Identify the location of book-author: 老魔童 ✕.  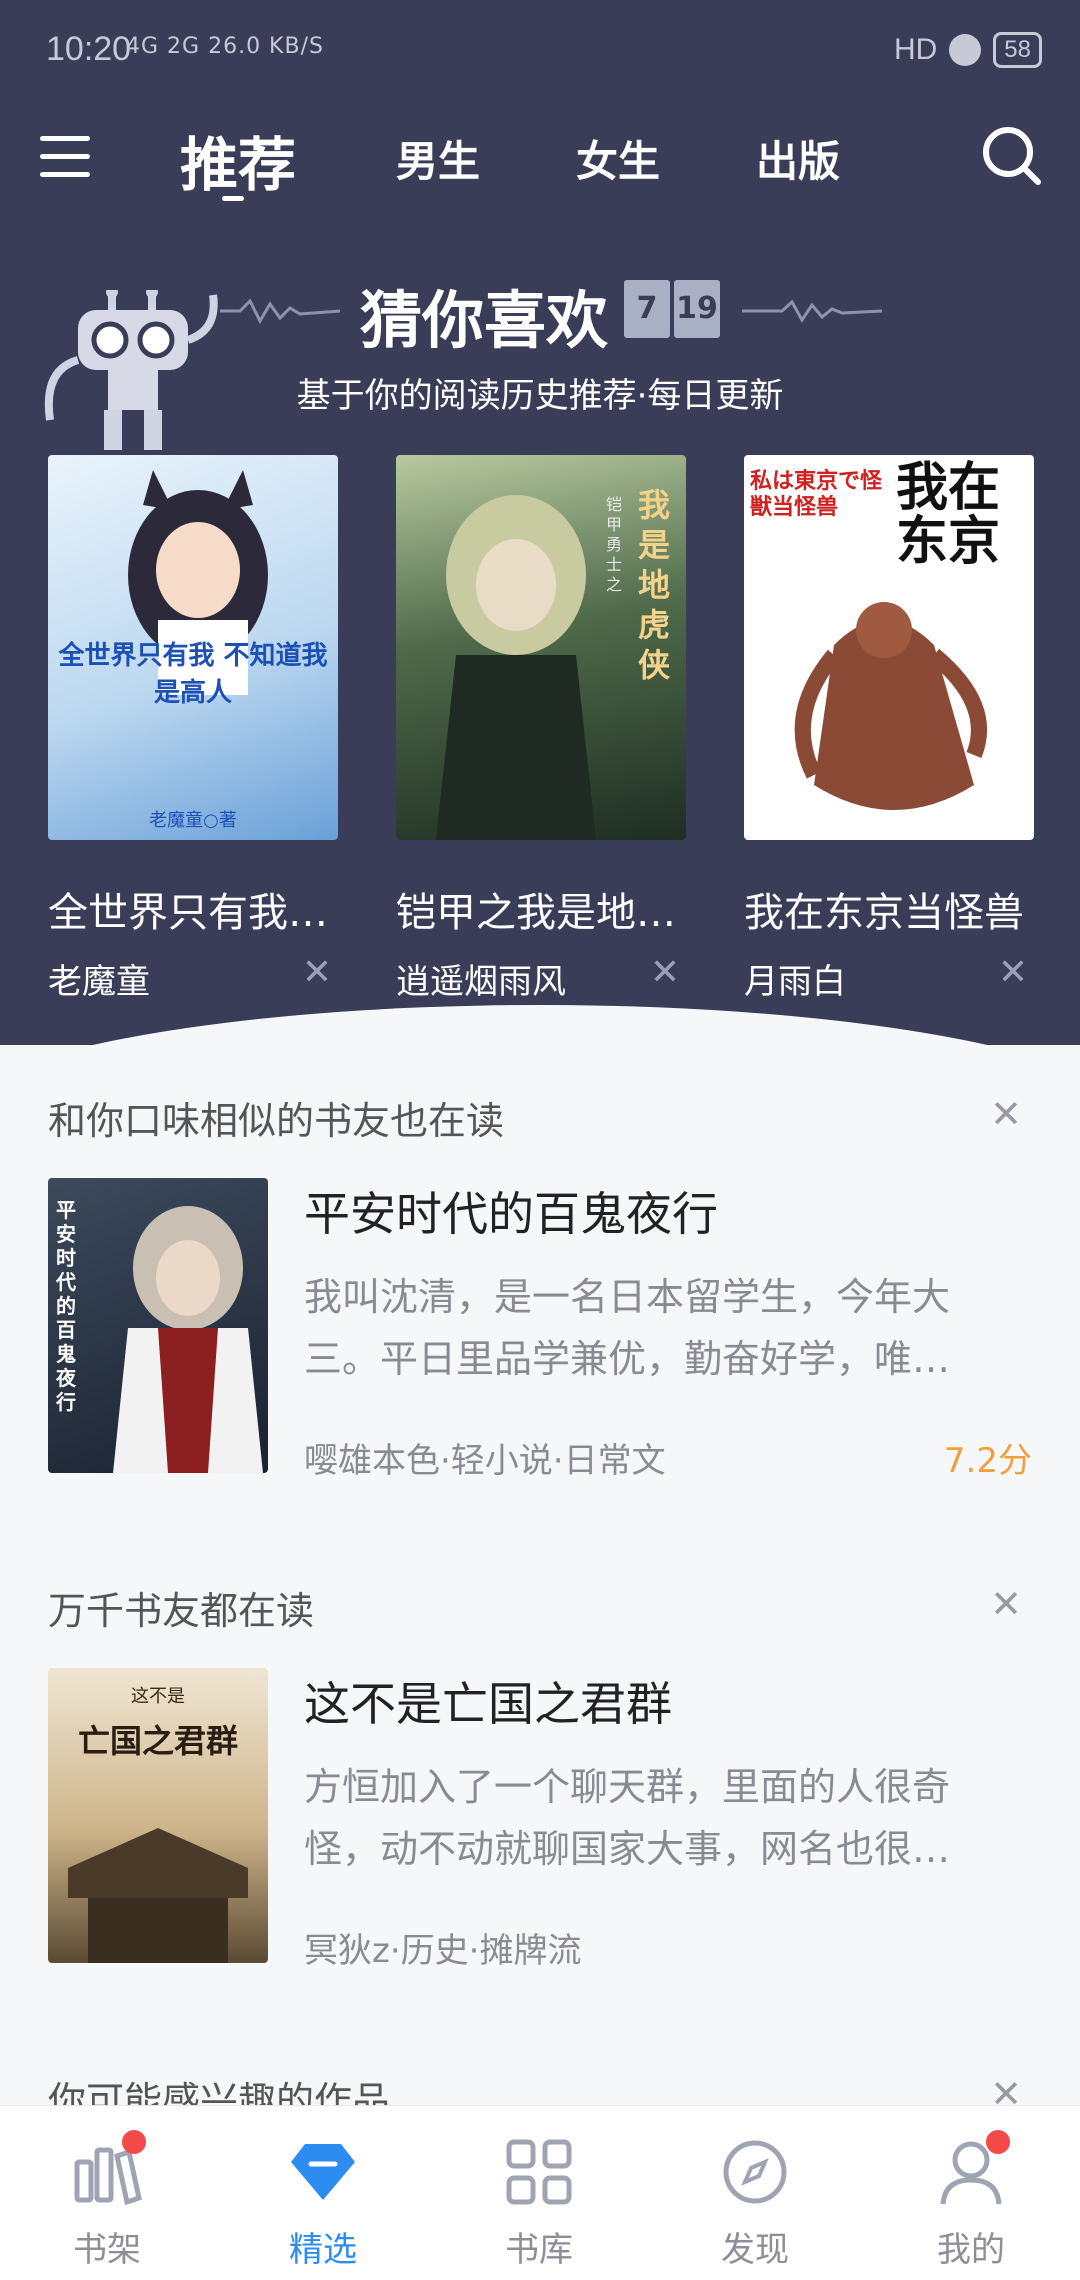
(193, 977).